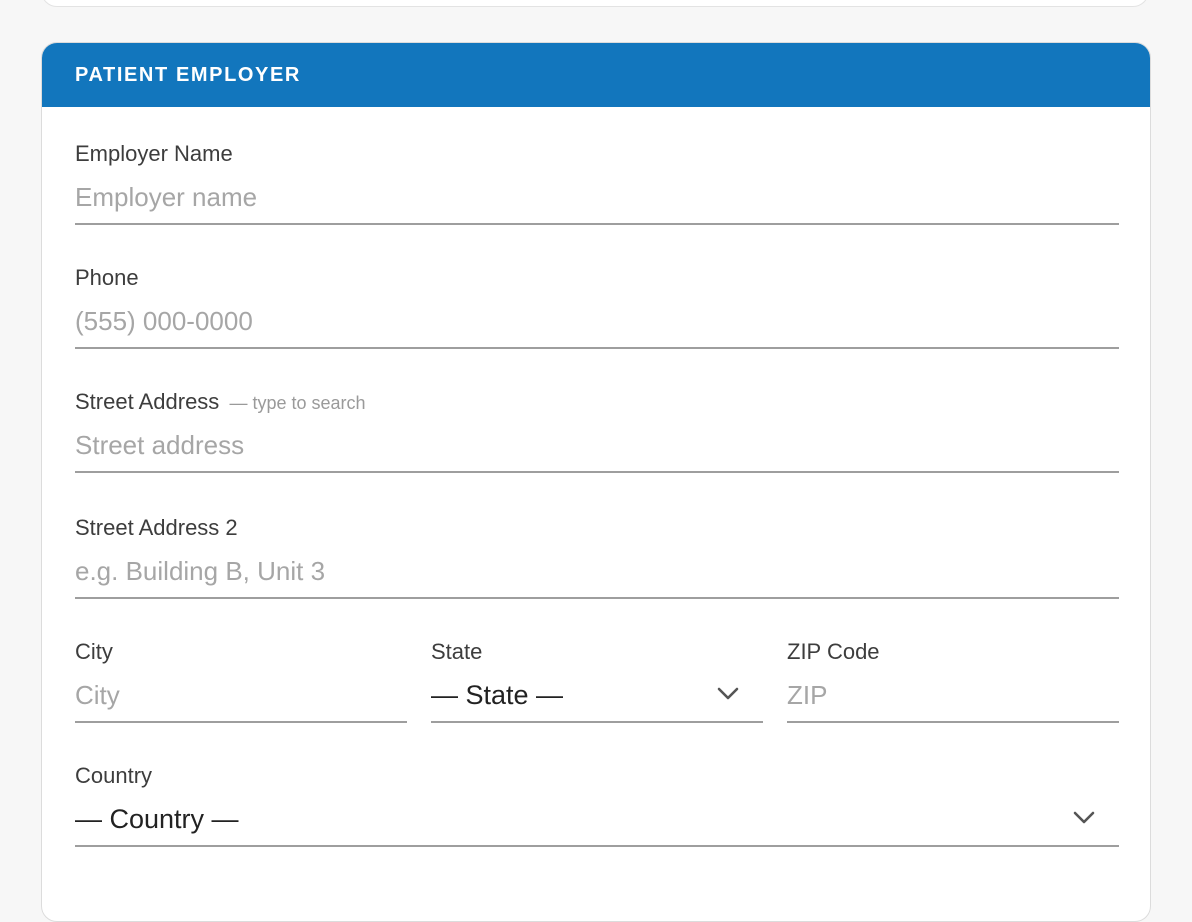 This screenshot has height=922, width=1192. I want to click on zip-field: ZIP Code, so click(953, 684).